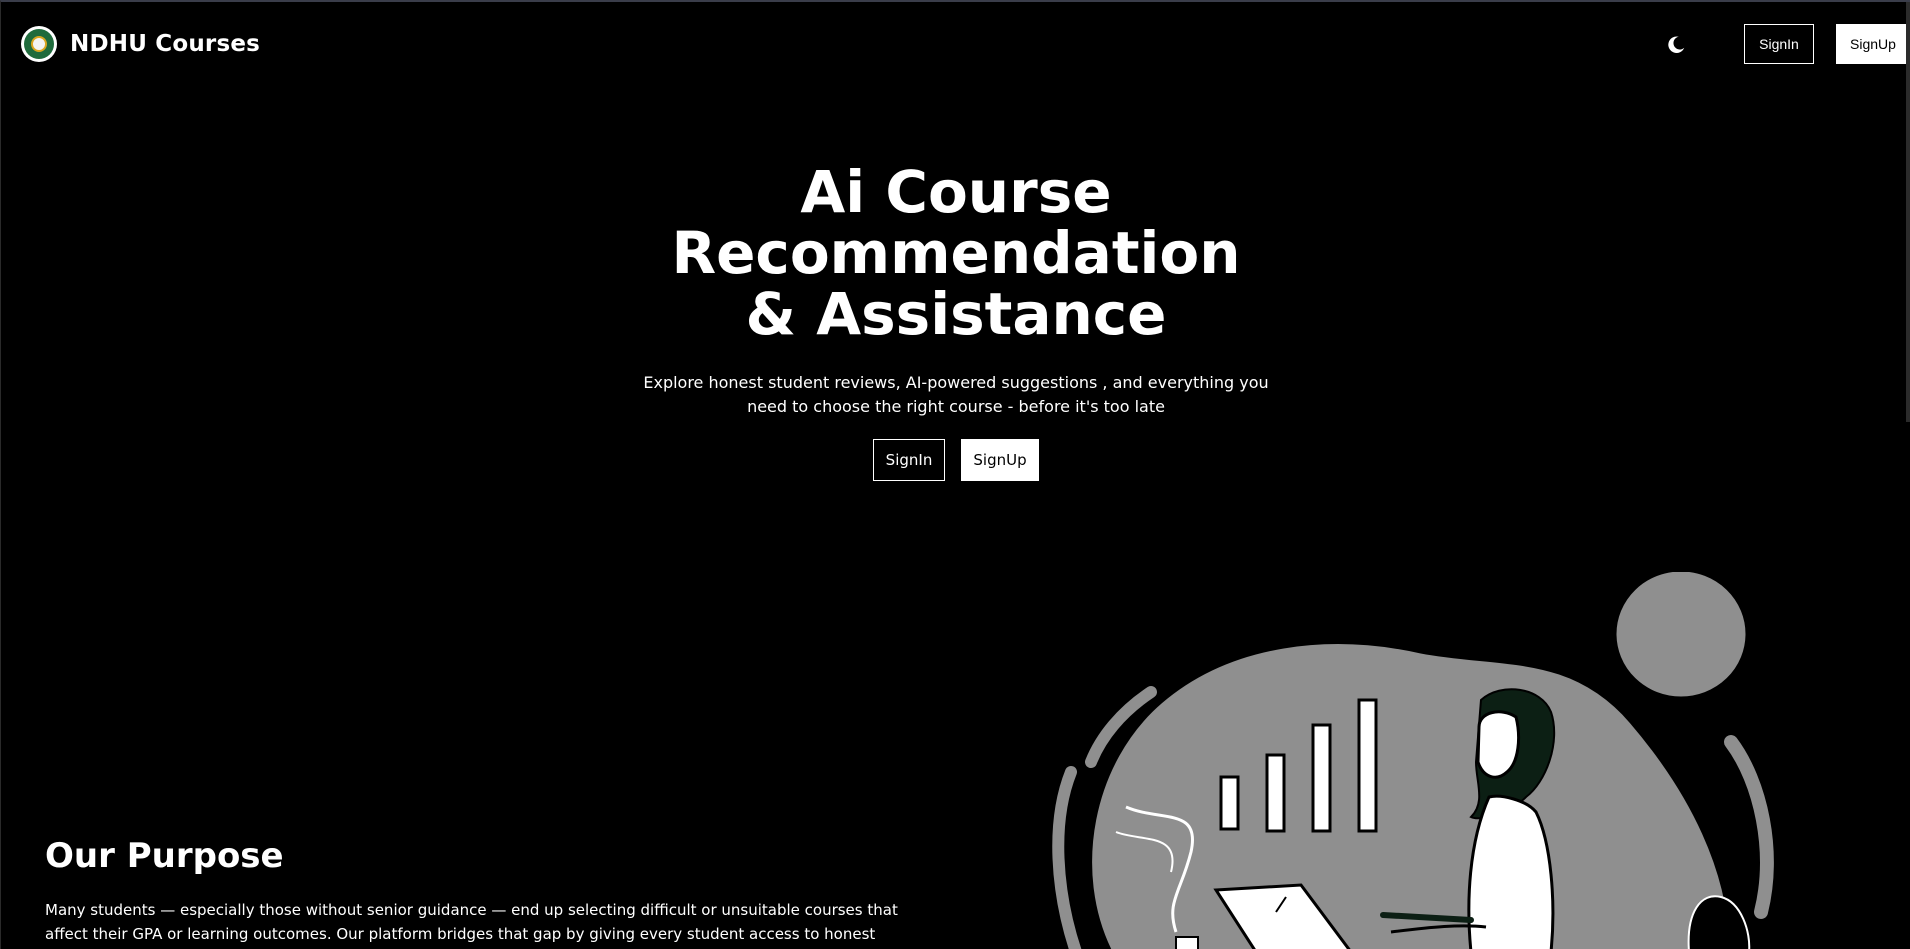 Image resolution: width=1910 pixels, height=949 pixels. What do you see at coordinates (165, 44) in the screenshot?
I see `brand-name: NDHU Courses` at bounding box center [165, 44].